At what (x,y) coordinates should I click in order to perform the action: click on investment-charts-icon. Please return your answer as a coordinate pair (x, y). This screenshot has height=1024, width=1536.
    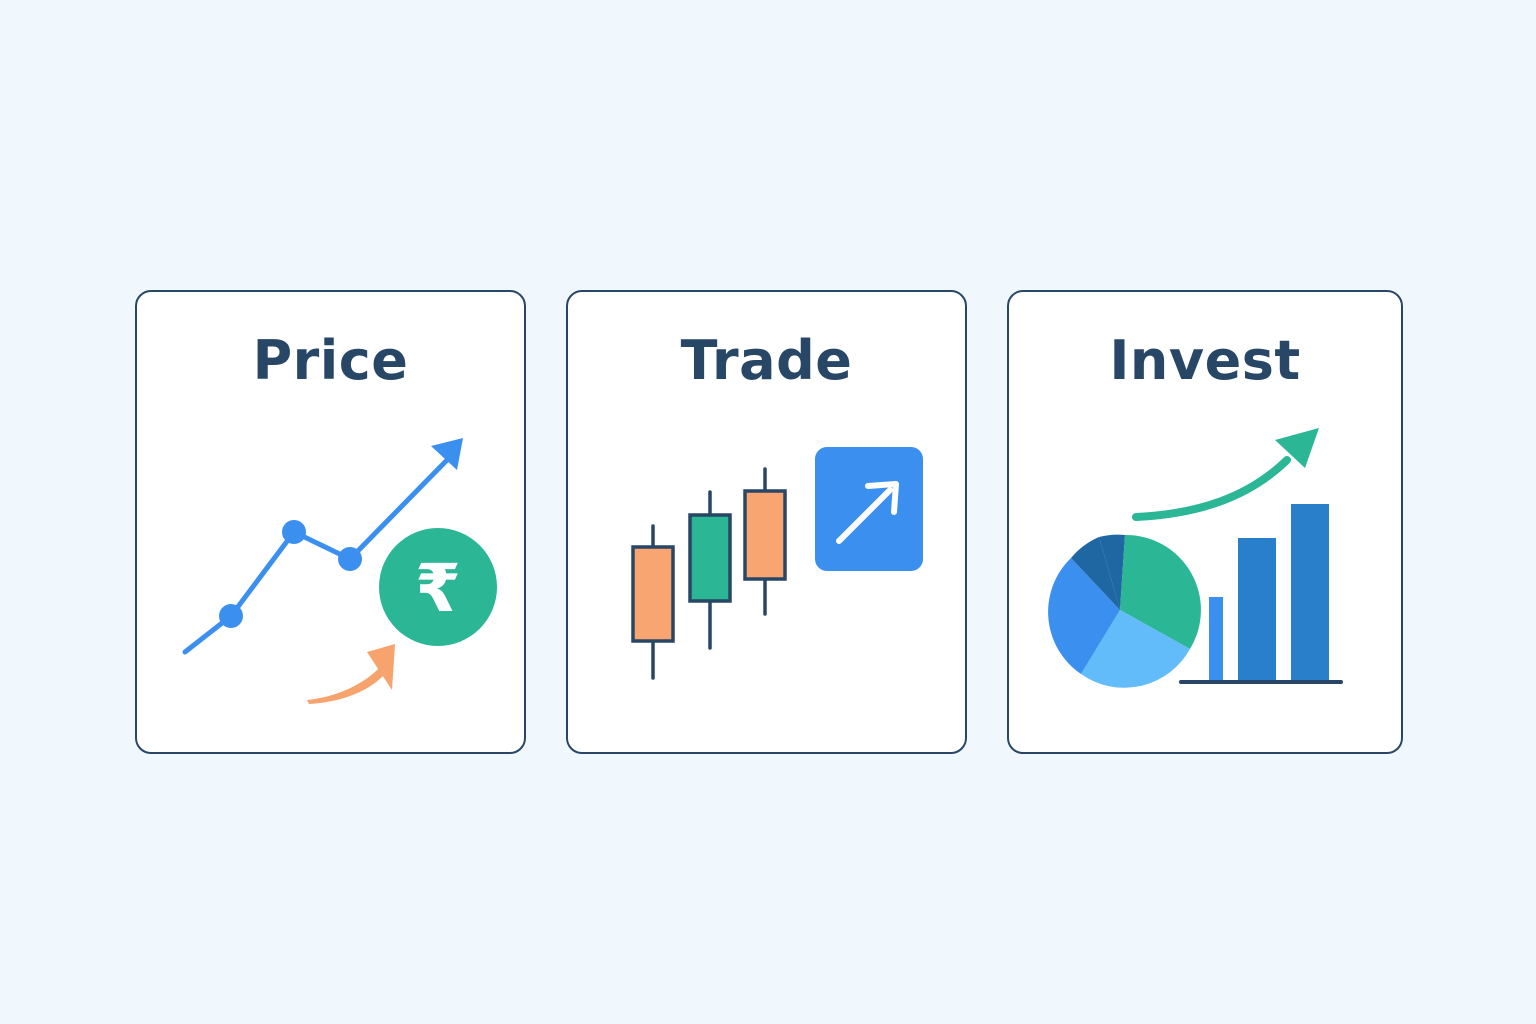
    Looking at the image, I should click on (1189, 560).